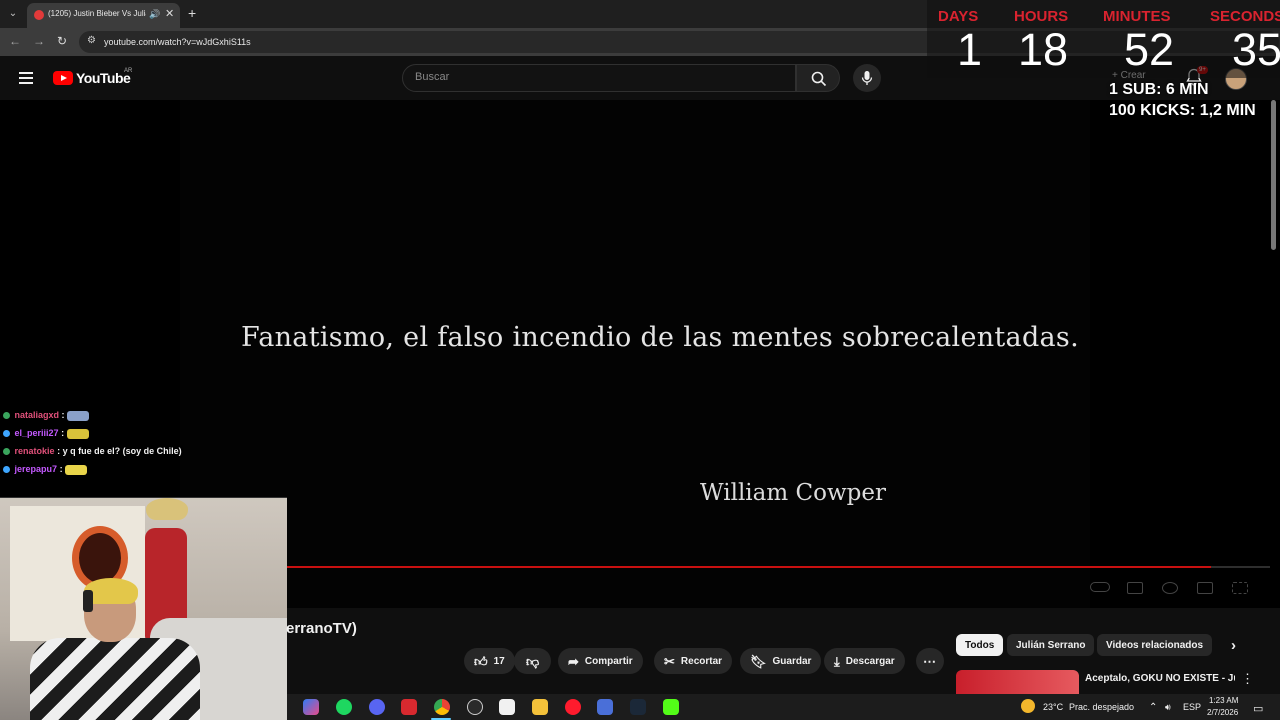 This screenshot has height=720, width=1280. What do you see at coordinates (36, 469) in the screenshot?
I see `chat-username: jerepapu7` at bounding box center [36, 469].